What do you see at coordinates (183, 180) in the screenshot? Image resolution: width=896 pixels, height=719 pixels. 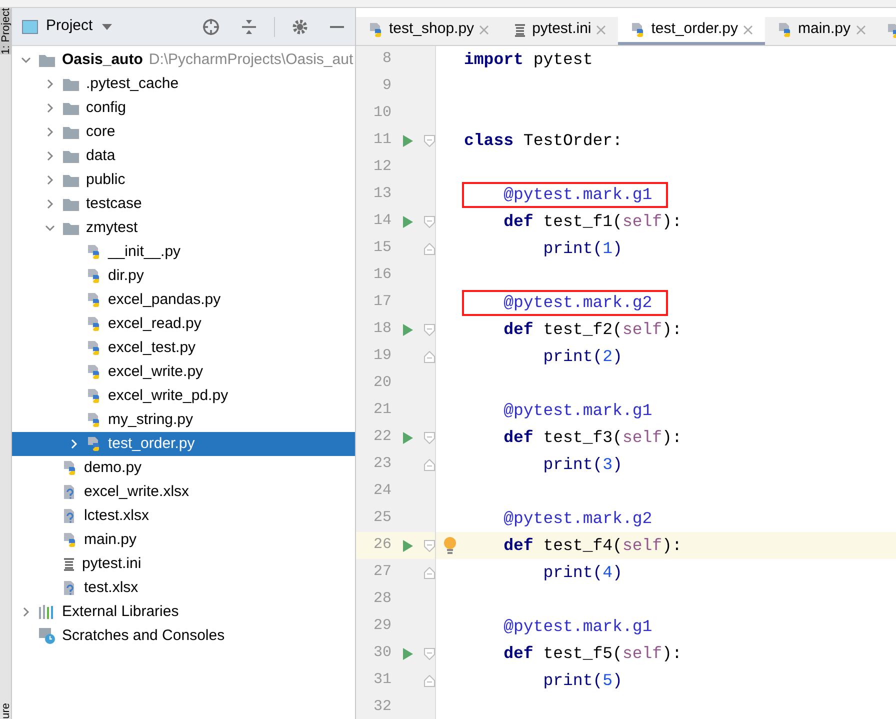 I see `tree-item: public` at bounding box center [183, 180].